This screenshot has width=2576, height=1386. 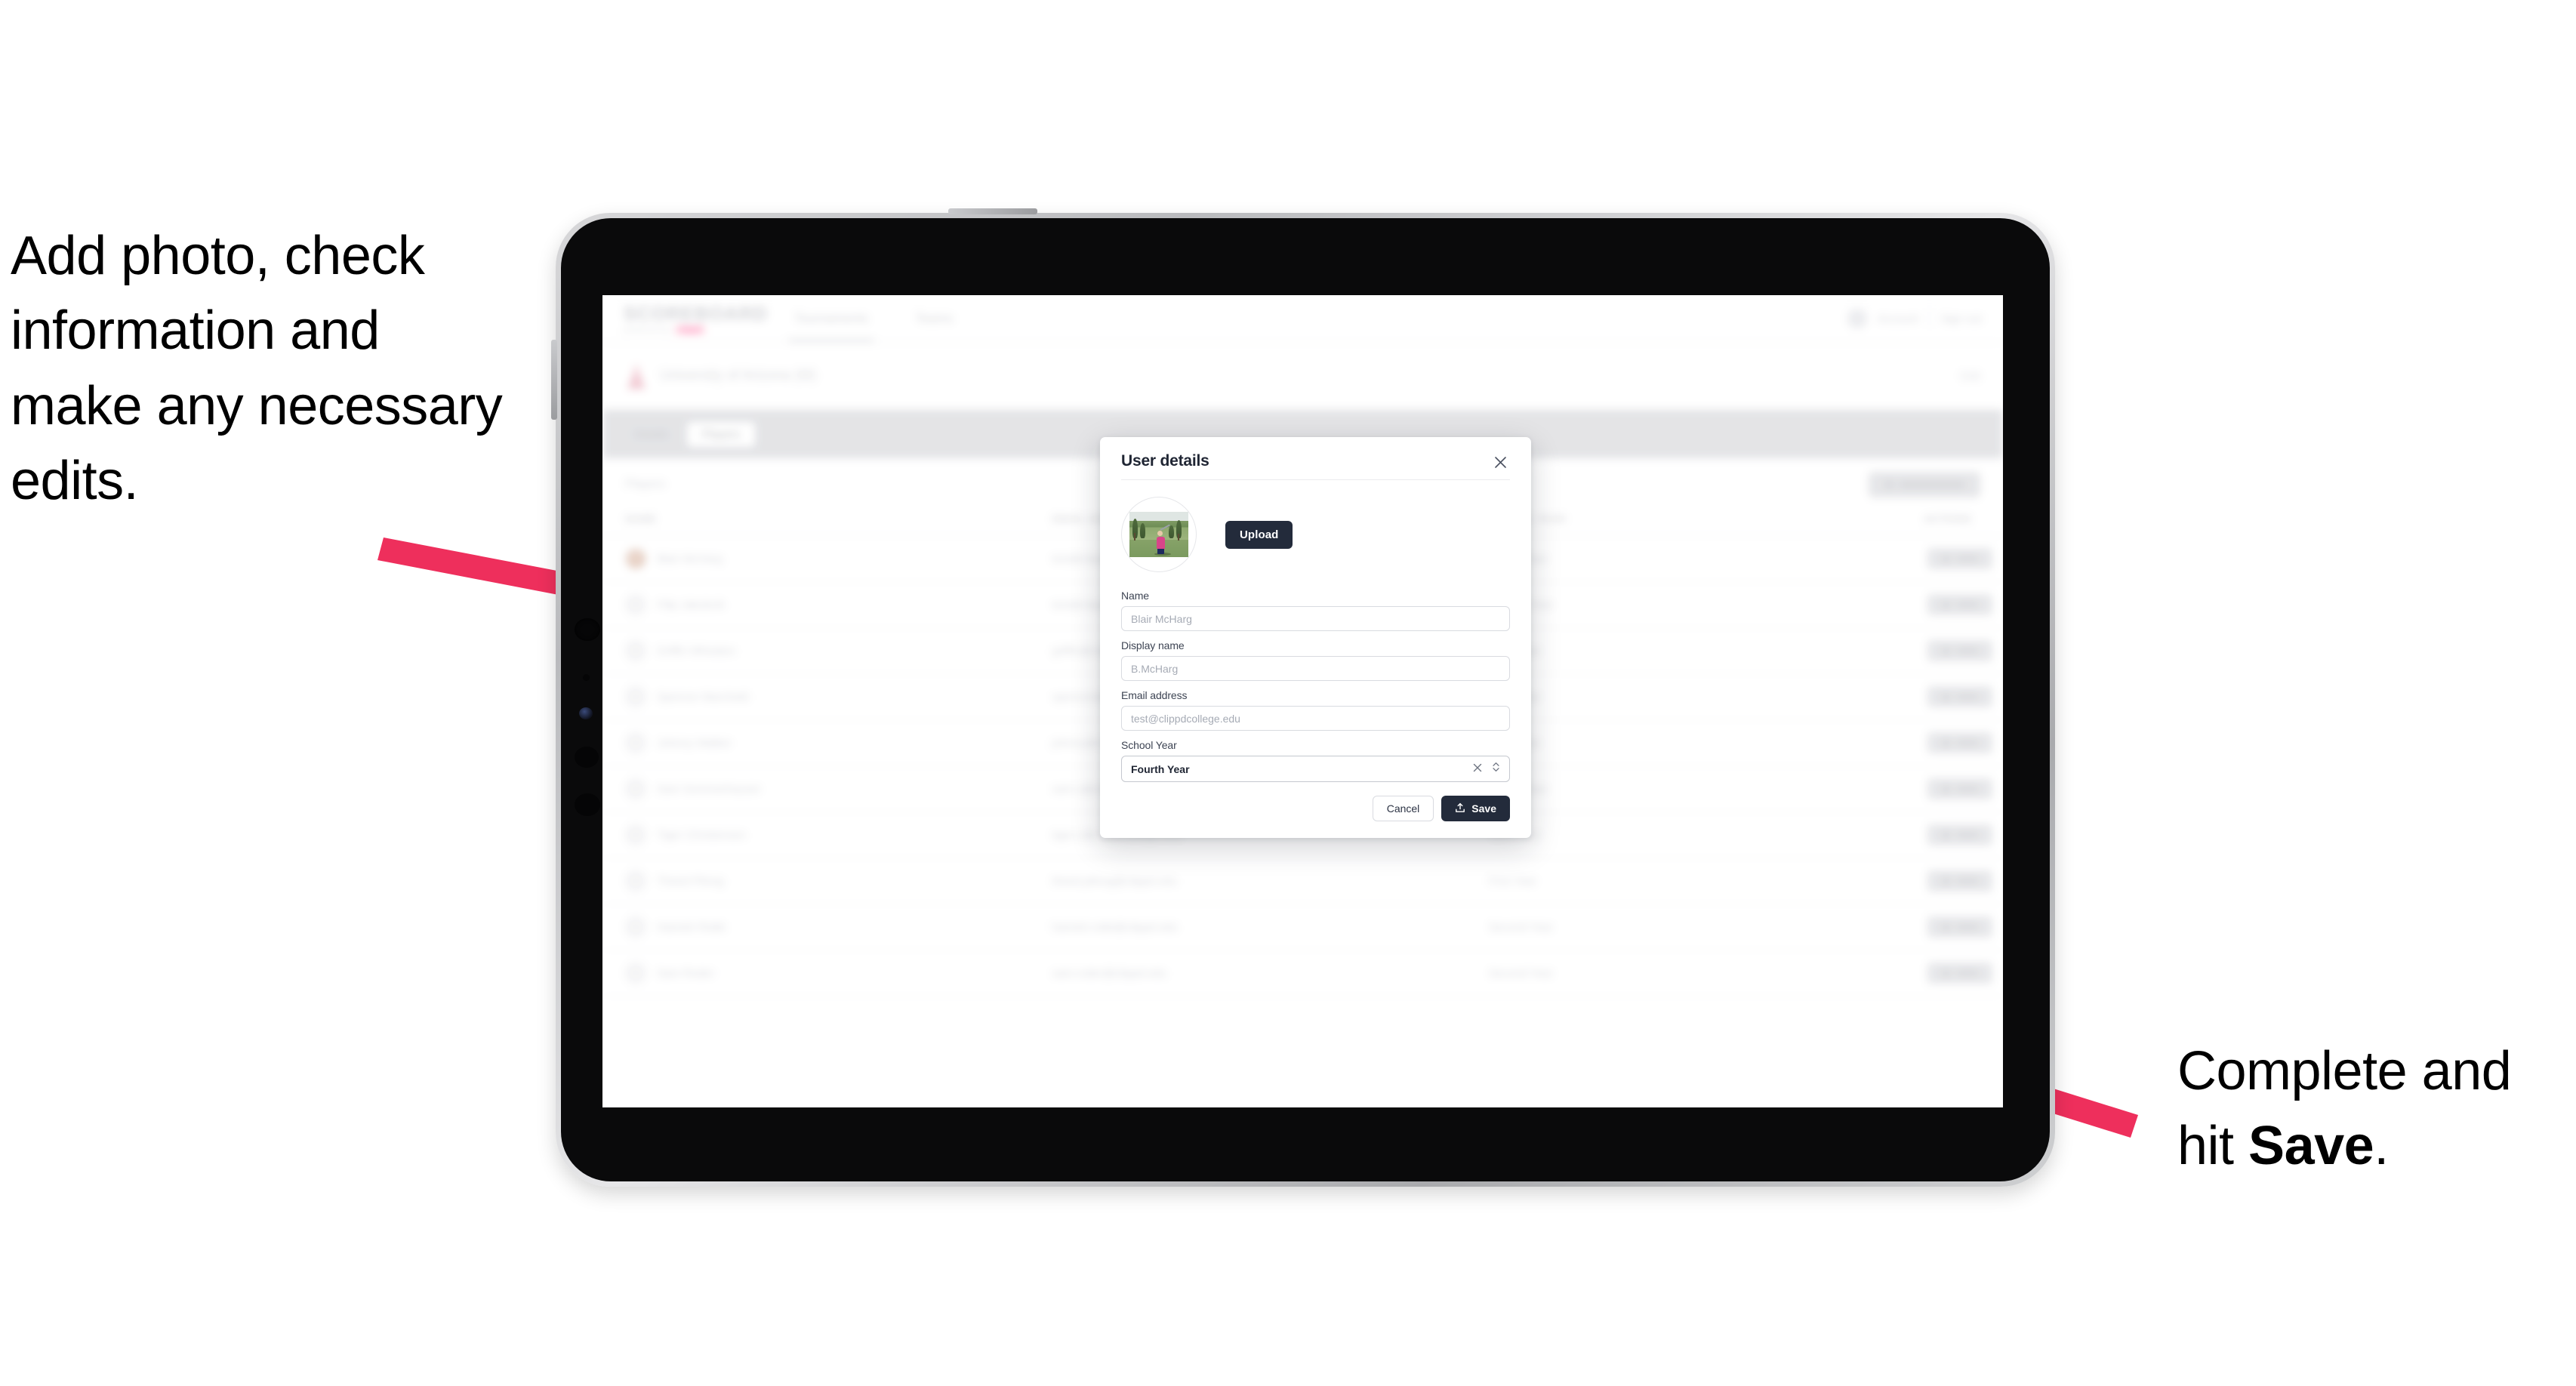 What do you see at coordinates (1315, 718) in the screenshot?
I see `email-field` at bounding box center [1315, 718].